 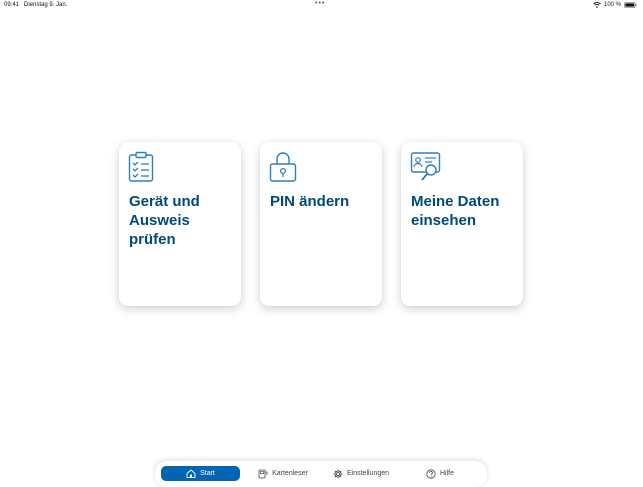 I want to click on lock-icon, so click(x=283, y=167).